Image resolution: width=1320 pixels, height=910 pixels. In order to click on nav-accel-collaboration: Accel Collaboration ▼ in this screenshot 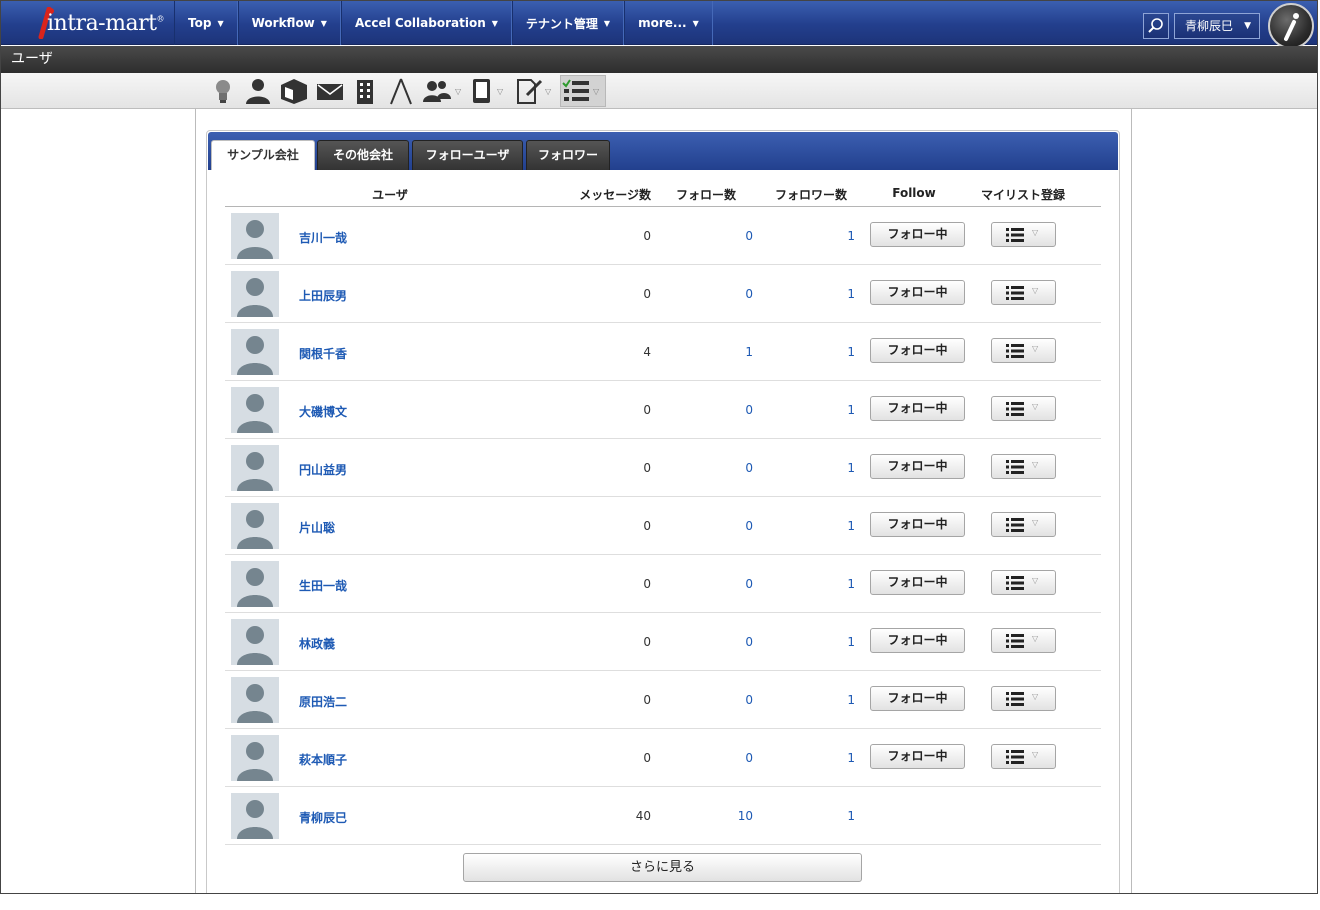, I will do `click(426, 23)`.